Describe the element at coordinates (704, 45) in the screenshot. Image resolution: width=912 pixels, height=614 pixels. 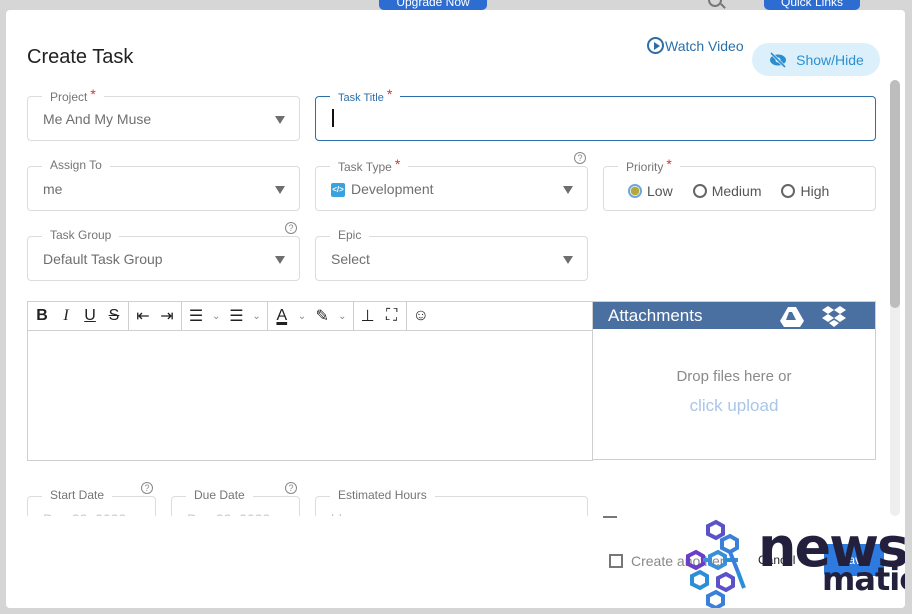
I see `watch-video-label: Watch Video` at that location.